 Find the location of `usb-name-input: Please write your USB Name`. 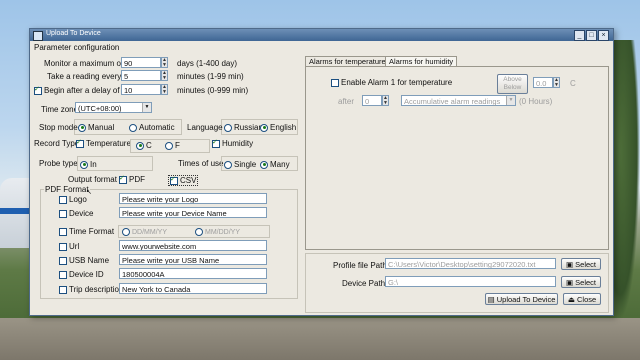

usb-name-input: Please write your USB Name is located at coordinates (193, 259).